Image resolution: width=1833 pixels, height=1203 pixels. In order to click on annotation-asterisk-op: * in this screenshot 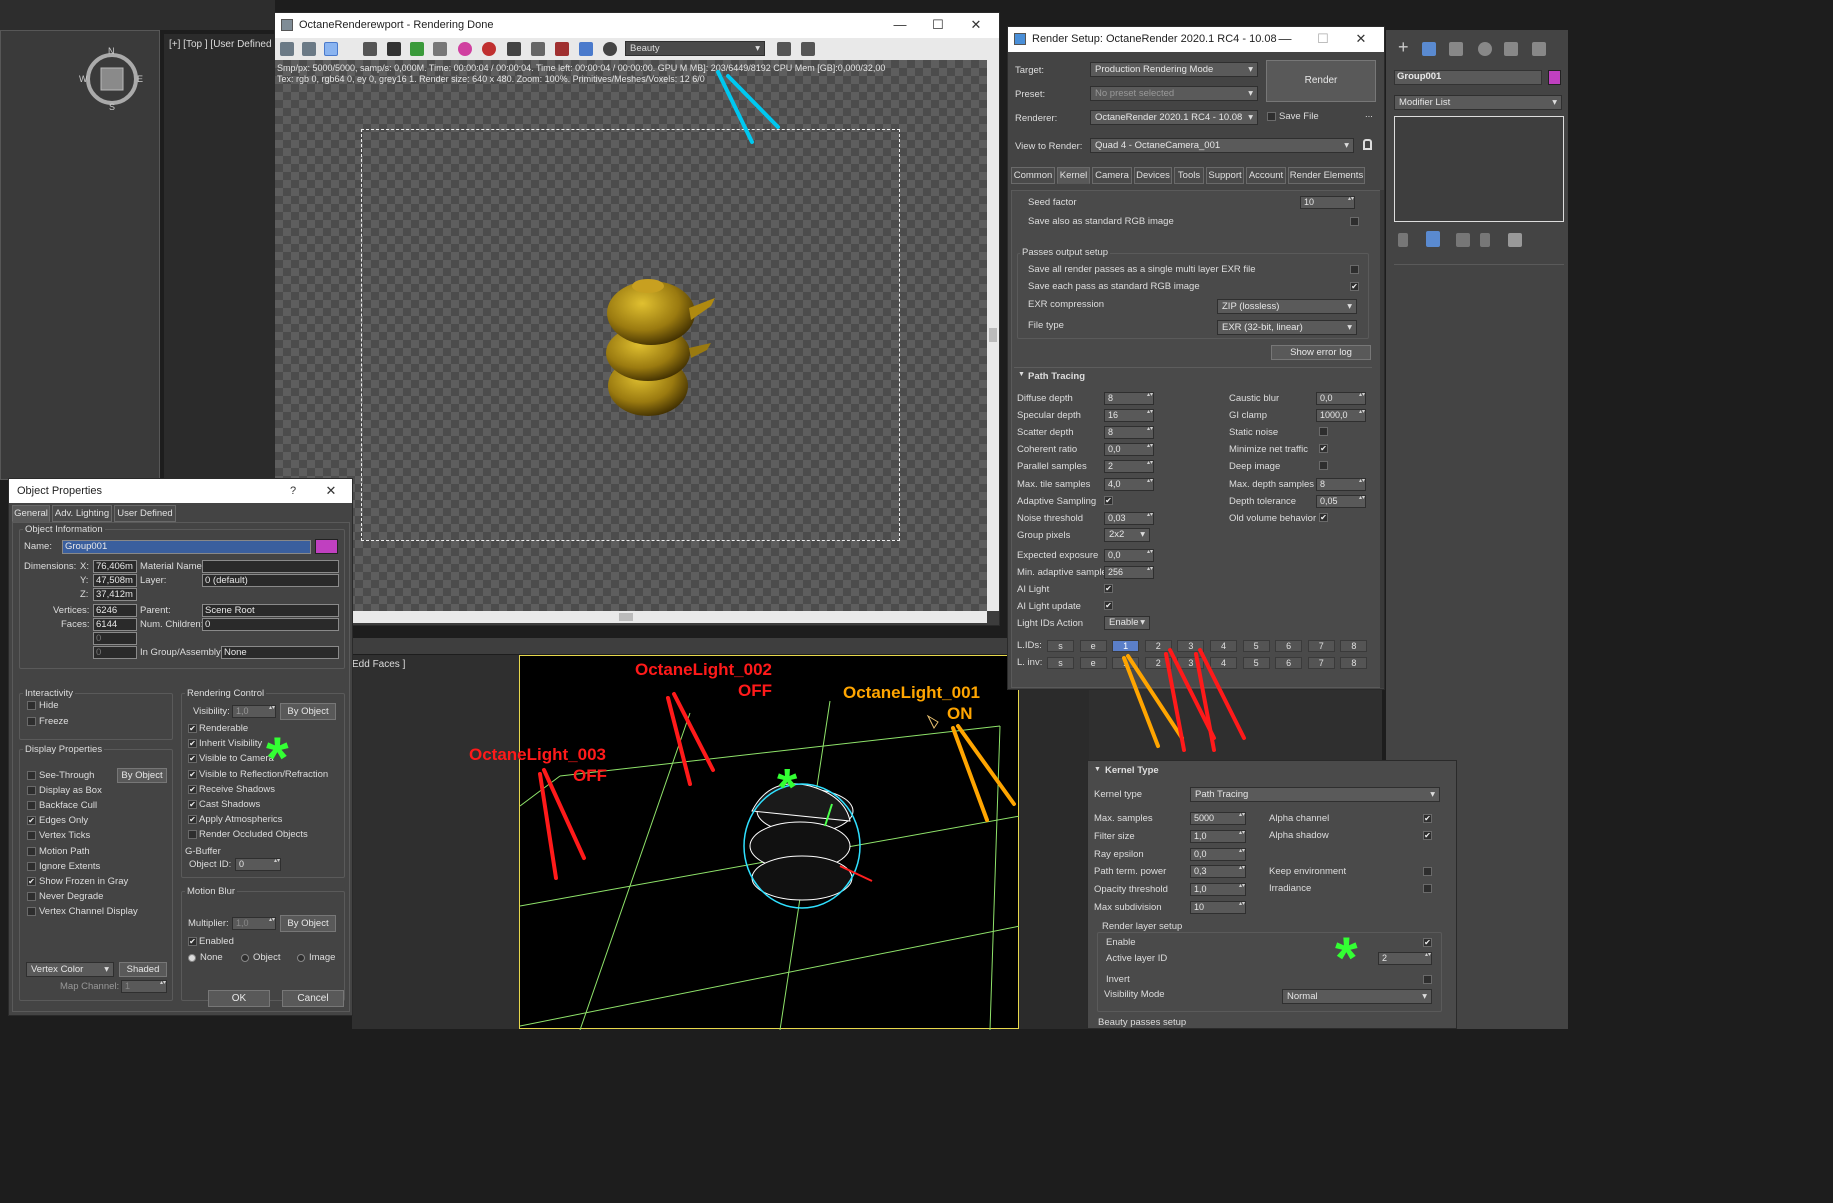, I will do `click(277, 758)`.